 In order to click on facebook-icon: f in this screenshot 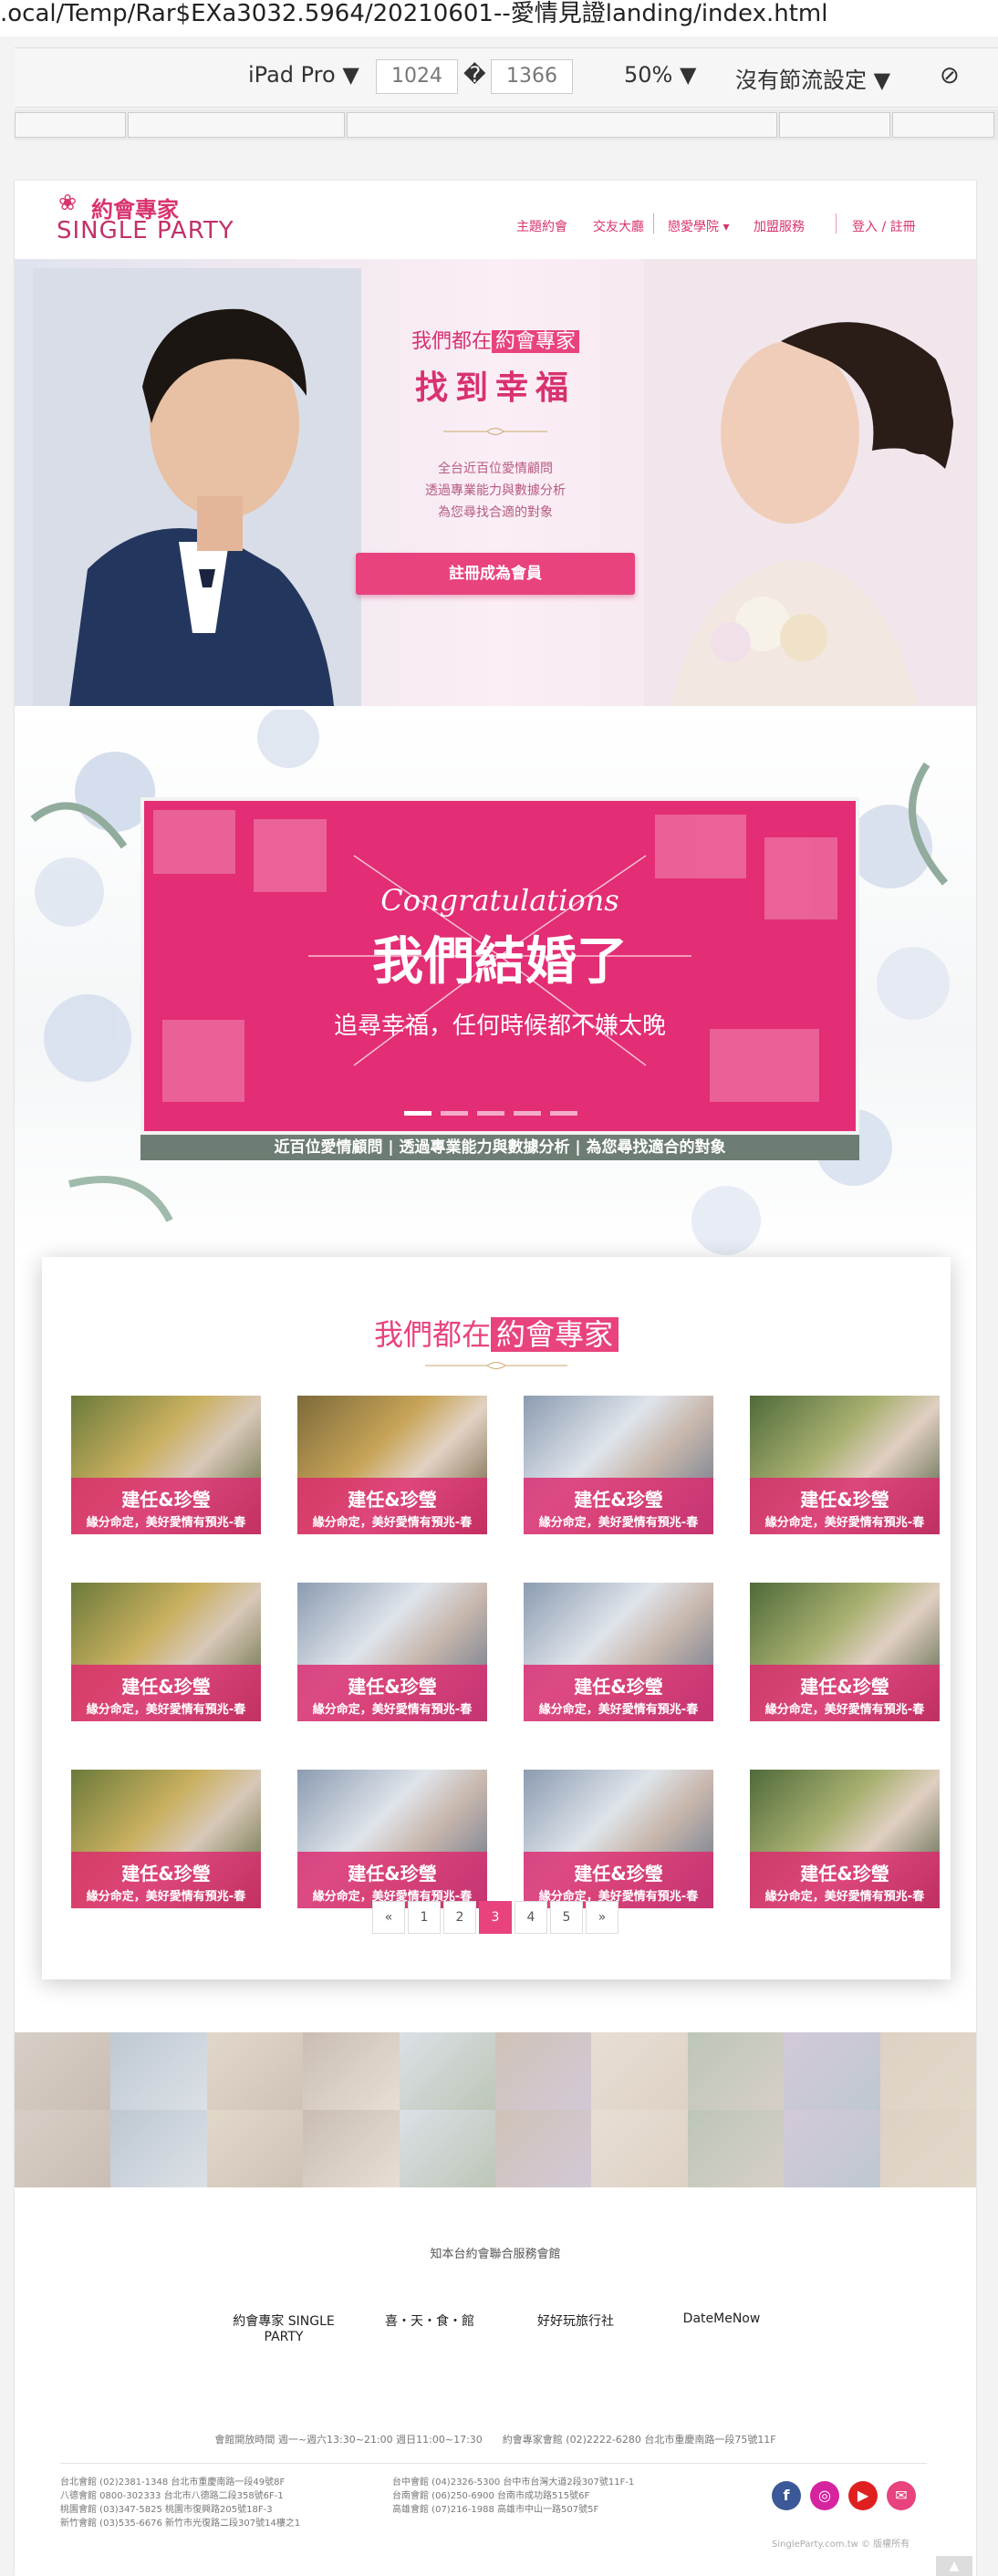, I will do `click(786, 2495)`.